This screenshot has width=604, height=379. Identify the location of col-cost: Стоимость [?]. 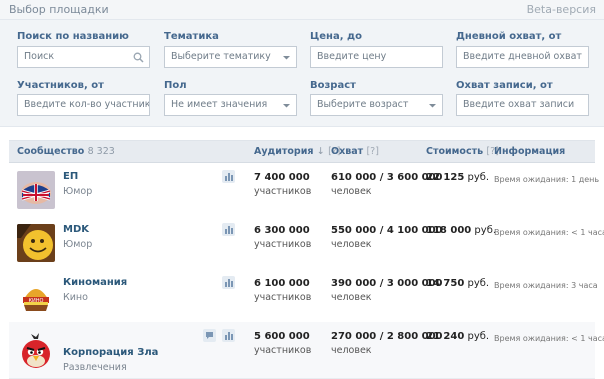
(462, 151).